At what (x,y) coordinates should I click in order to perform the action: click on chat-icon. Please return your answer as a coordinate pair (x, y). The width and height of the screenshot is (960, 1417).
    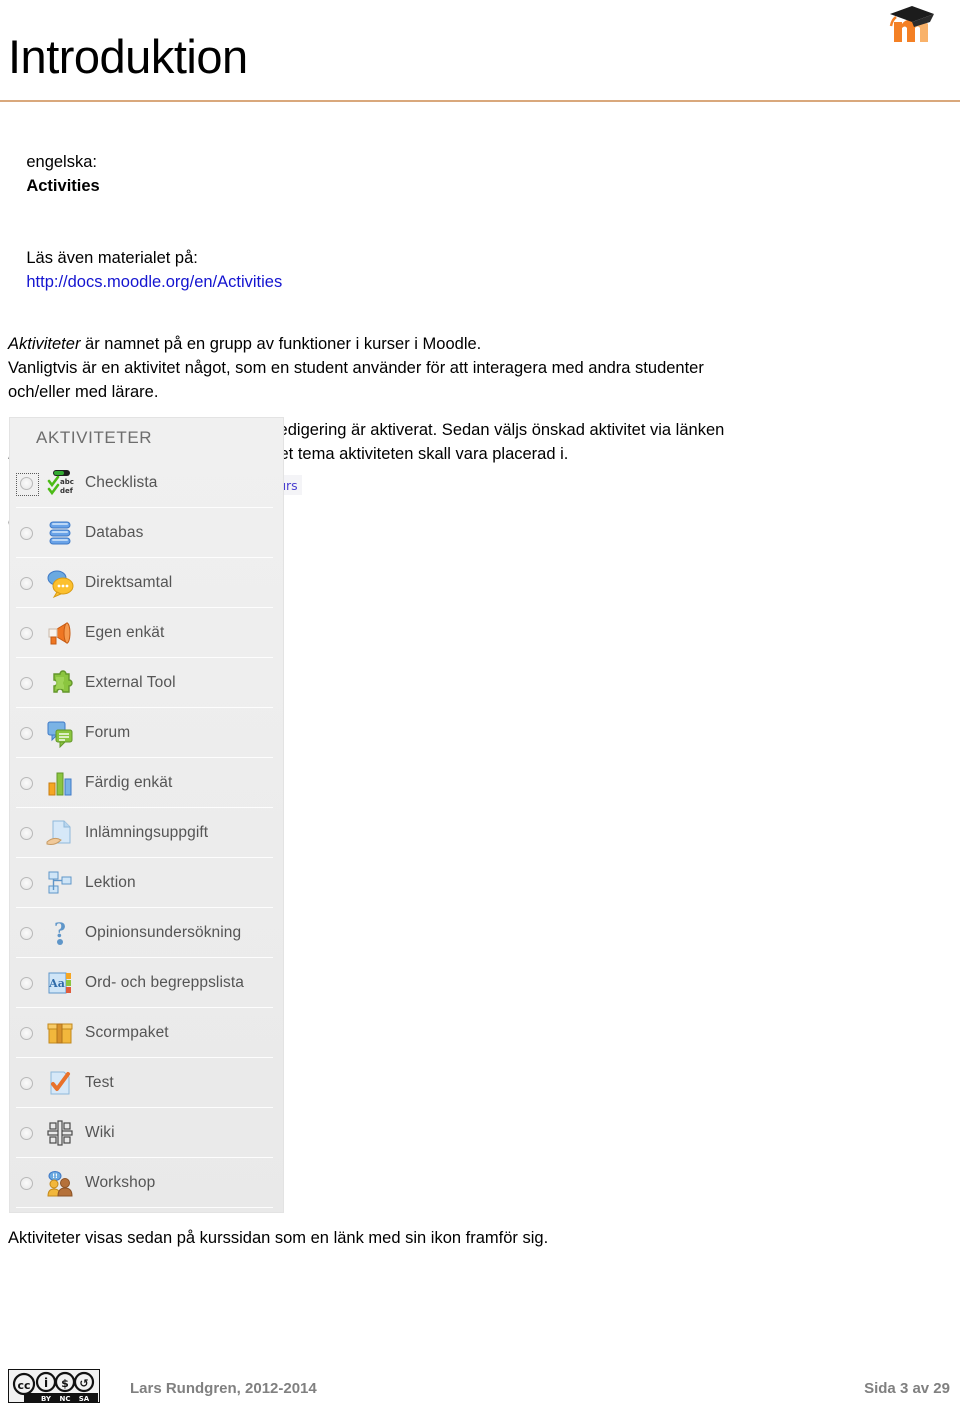
    Looking at the image, I should click on (60, 583).